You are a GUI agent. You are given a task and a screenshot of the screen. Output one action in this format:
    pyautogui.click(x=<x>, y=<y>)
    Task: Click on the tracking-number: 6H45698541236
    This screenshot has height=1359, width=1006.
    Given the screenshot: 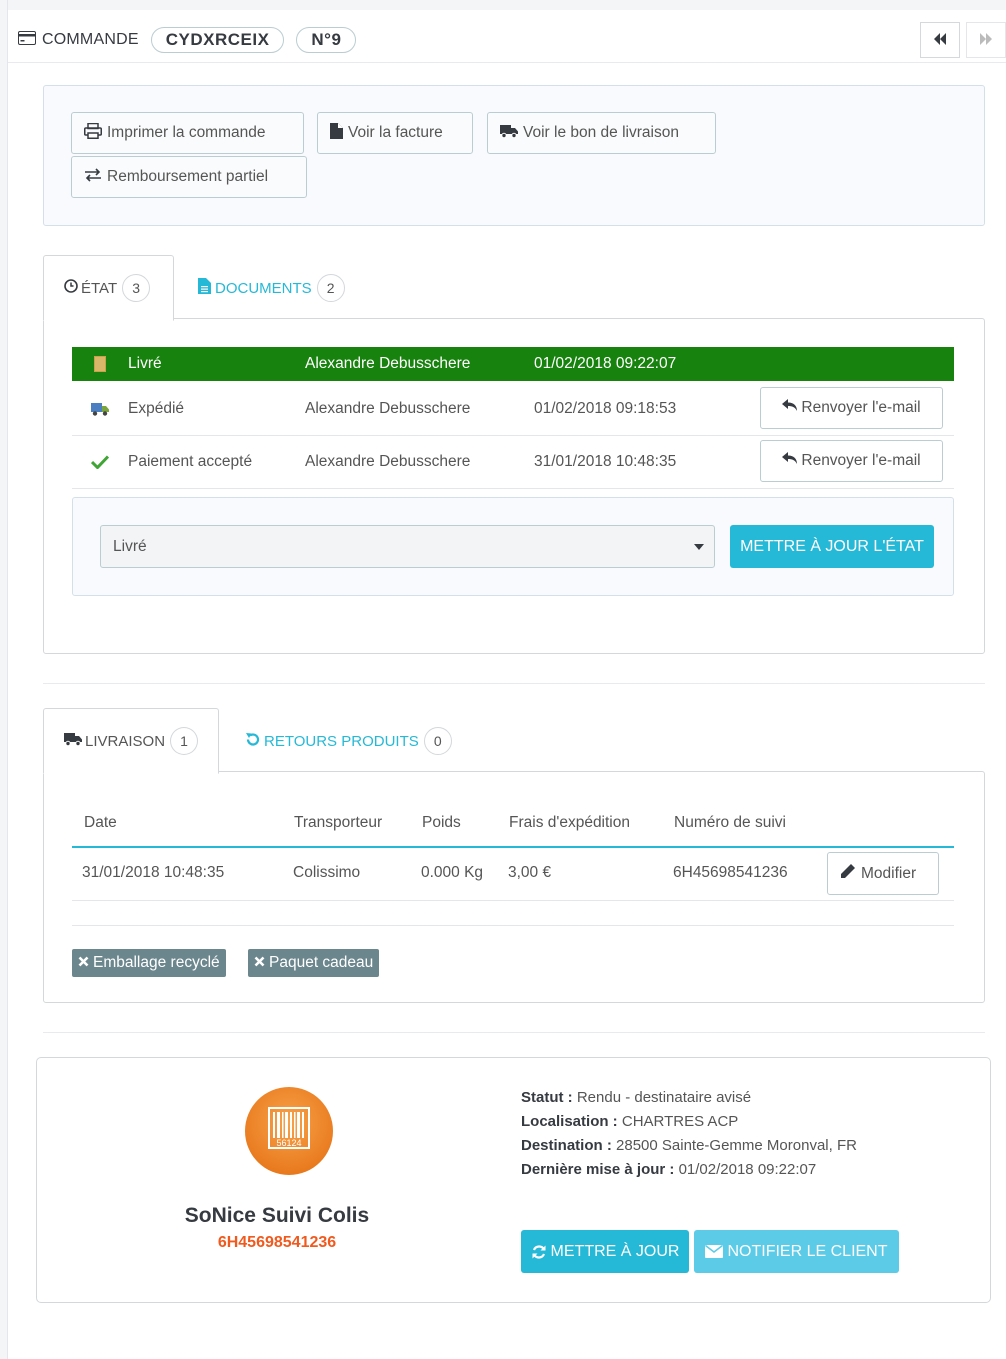 What is the action you would take?
    pyautogui.click(x=277, y=1242)
    